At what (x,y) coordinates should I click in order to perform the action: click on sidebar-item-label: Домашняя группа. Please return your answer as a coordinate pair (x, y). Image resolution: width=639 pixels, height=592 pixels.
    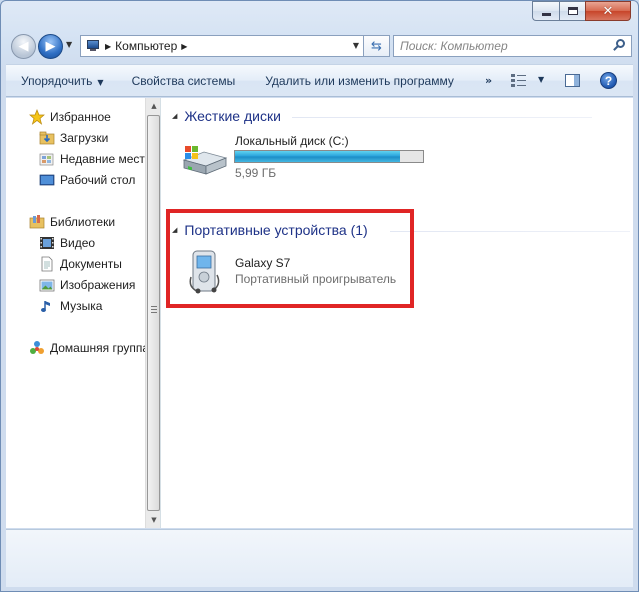
    Looking at the image, I should click on (100, 348).